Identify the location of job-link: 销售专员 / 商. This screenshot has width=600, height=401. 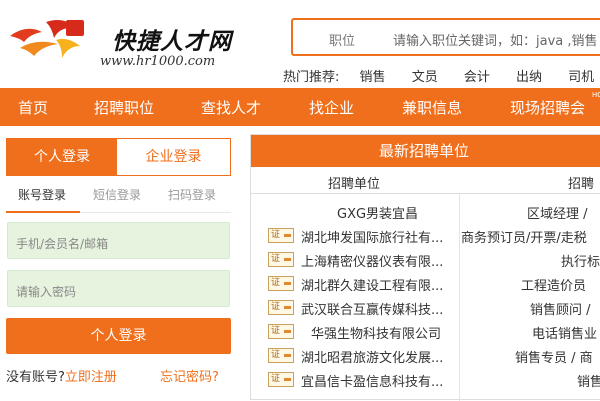
(554, 356).